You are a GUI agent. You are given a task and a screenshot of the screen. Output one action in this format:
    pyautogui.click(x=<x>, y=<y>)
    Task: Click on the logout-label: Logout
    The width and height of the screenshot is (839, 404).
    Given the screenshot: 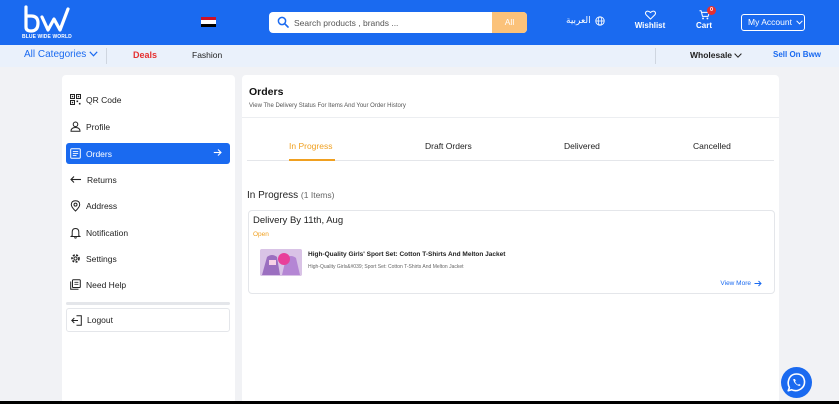 What is the action you would take?
    pyautogui.click(x=100, y=320)
    